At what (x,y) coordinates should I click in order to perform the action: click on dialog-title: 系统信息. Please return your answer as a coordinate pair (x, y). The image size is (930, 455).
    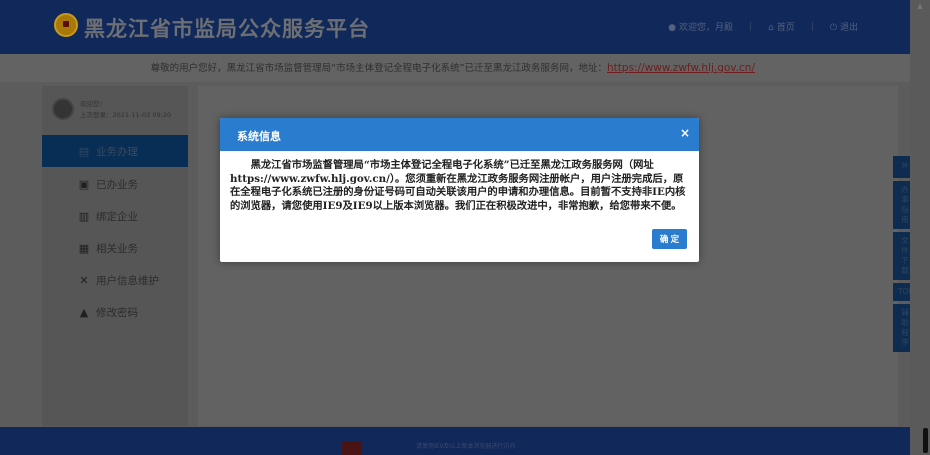
    Looking at the image, I should click on (259, 136).